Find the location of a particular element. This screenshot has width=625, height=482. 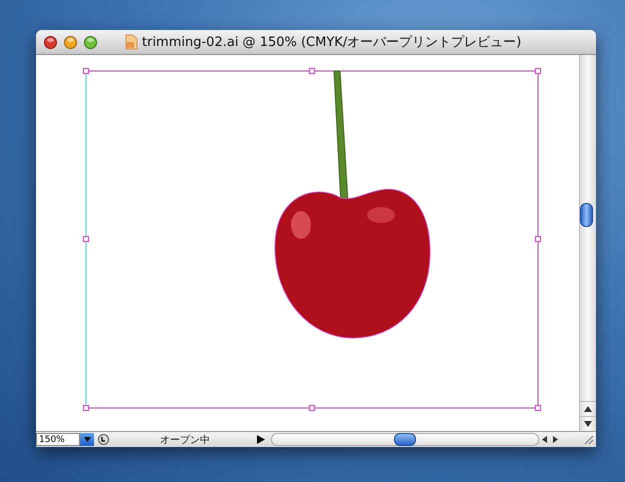

scroll-thumb is located at coordinates (586, 215).